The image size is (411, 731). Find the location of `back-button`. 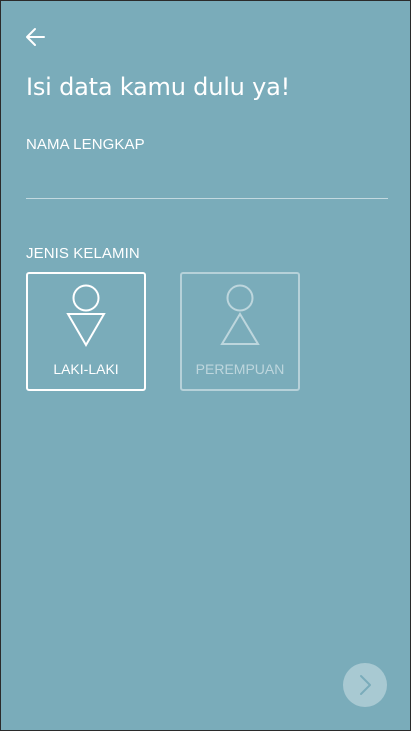

back-button is located at coordinates (35, 37).